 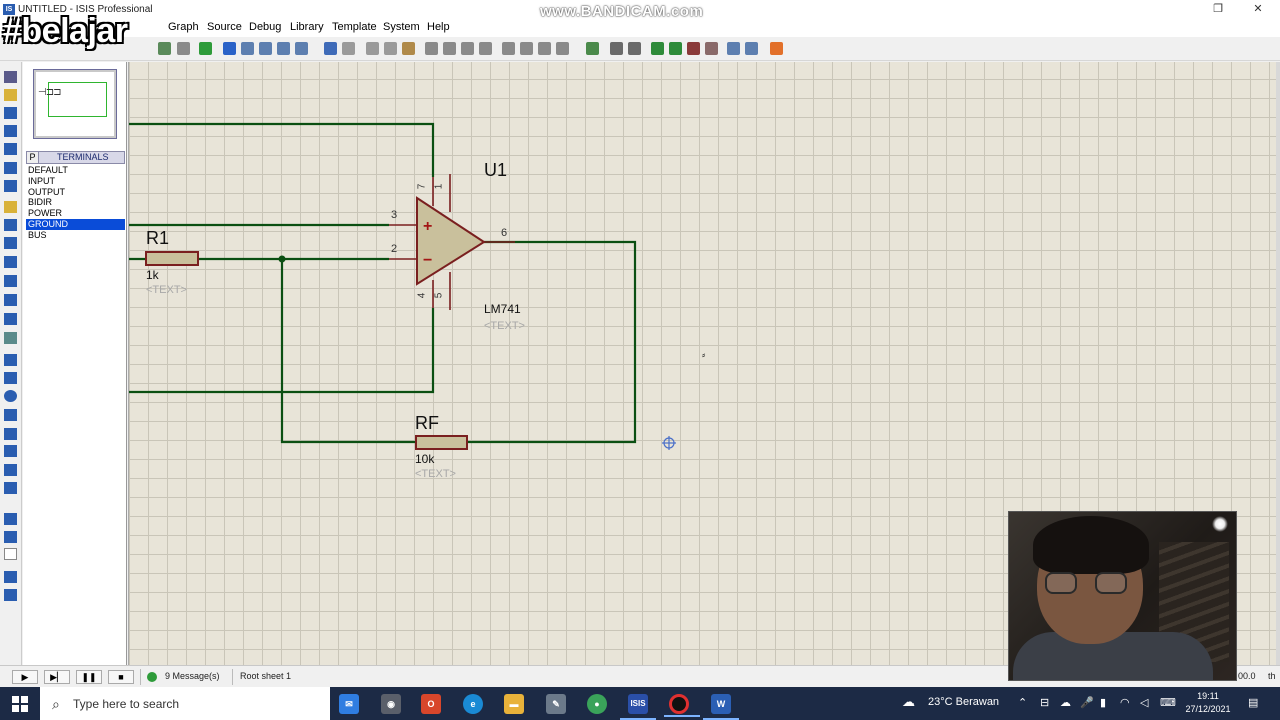 I want to click on component-mode-icon, so click(x=10, y=95).